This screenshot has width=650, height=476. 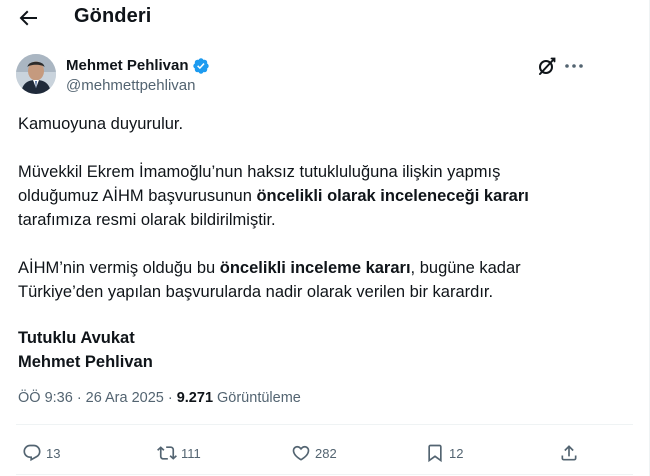 What do you see at coordinates (195, 398) in the screenshot?
I see `view-count: 9.271` at bounding box center [195, 398].